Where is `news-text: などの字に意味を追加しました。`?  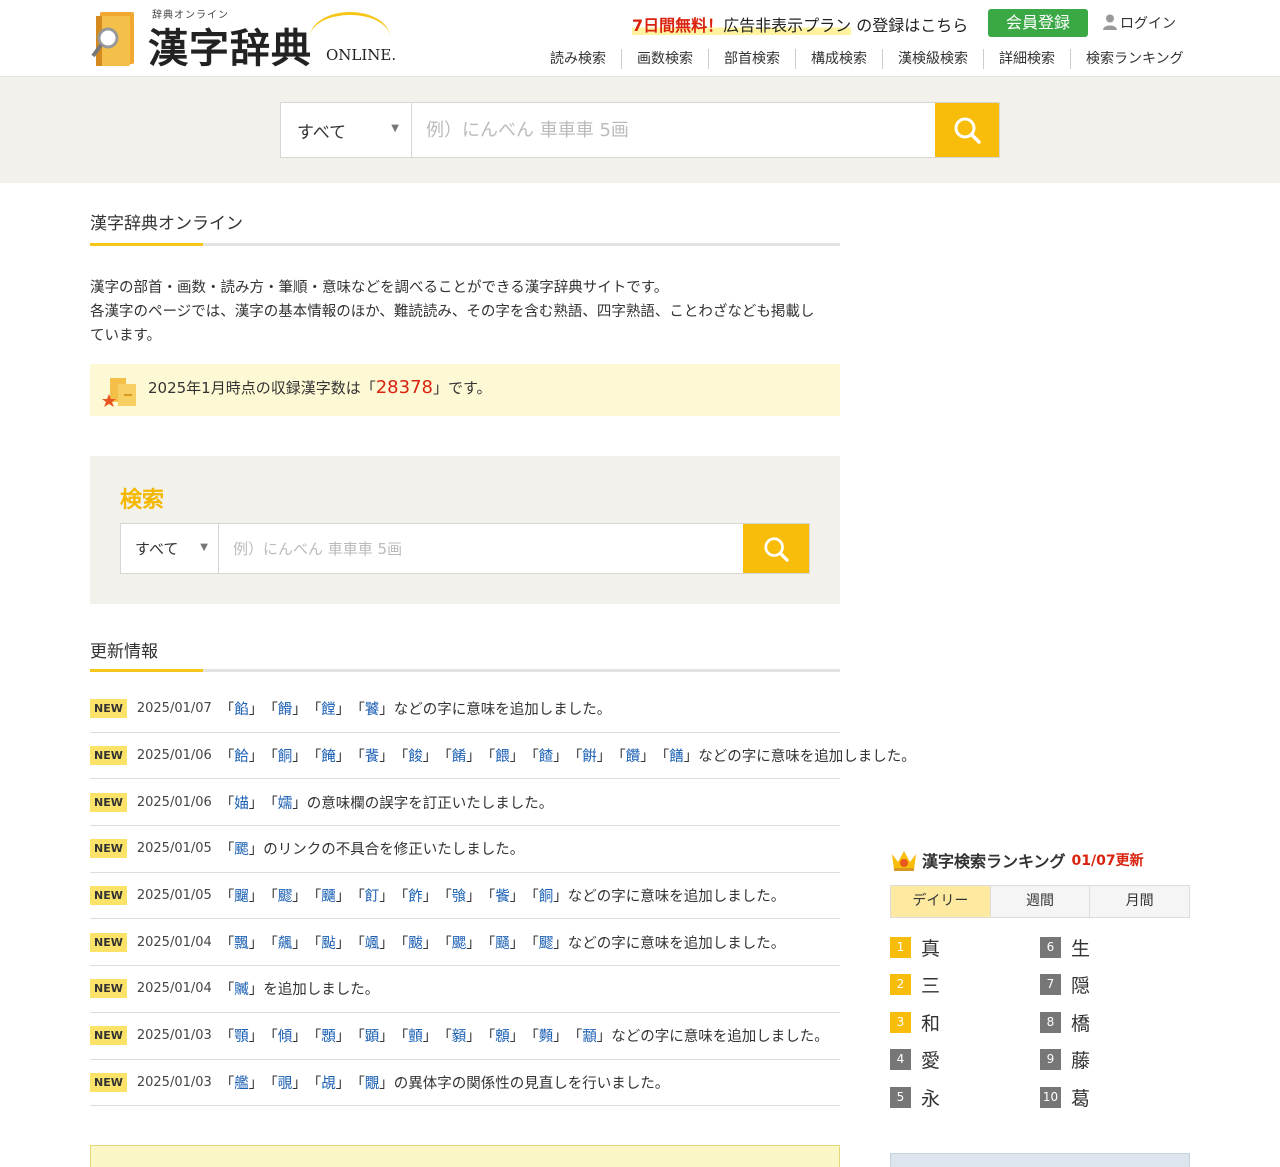 news-text: などの字に意味を追加しました。 is located at coordinates (720, 1037).